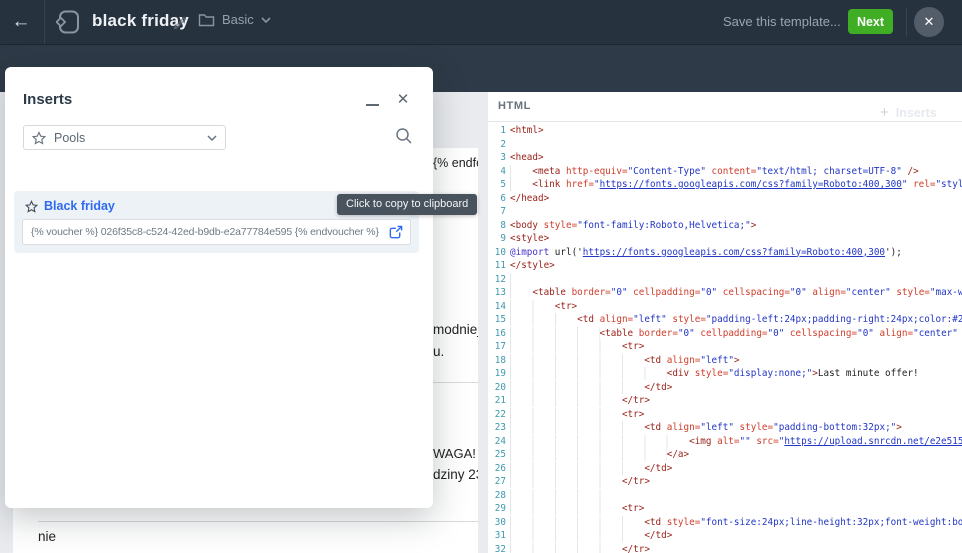  What do you see at coordinates (205, 232) in the screenshot?
I see `voucher-code-input` at bounding box center [205, 232].